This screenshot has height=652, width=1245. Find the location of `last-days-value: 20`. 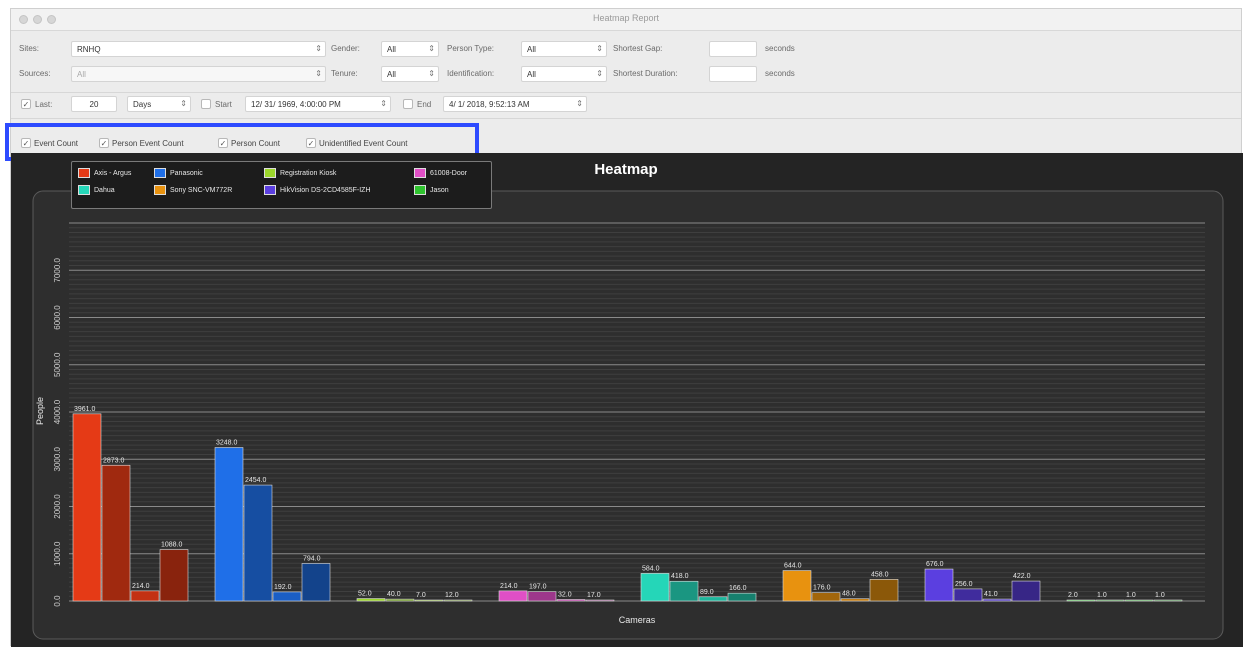

last-days-value: 20 is located at coordinates (94, 104).